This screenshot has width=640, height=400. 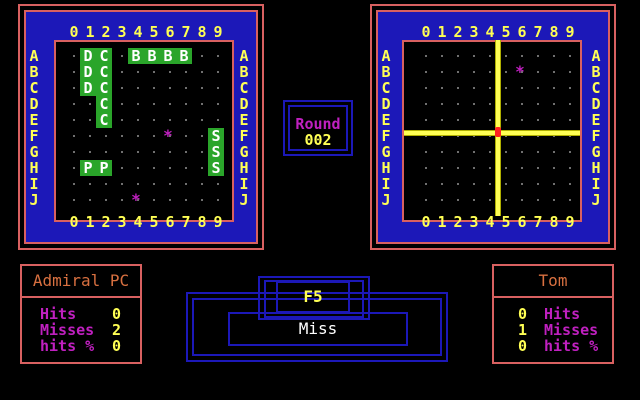 What do you see at coordinates (104, 104) in the screenshot?
I see `ship-cell-c: C` at bounding box center [104, 104].